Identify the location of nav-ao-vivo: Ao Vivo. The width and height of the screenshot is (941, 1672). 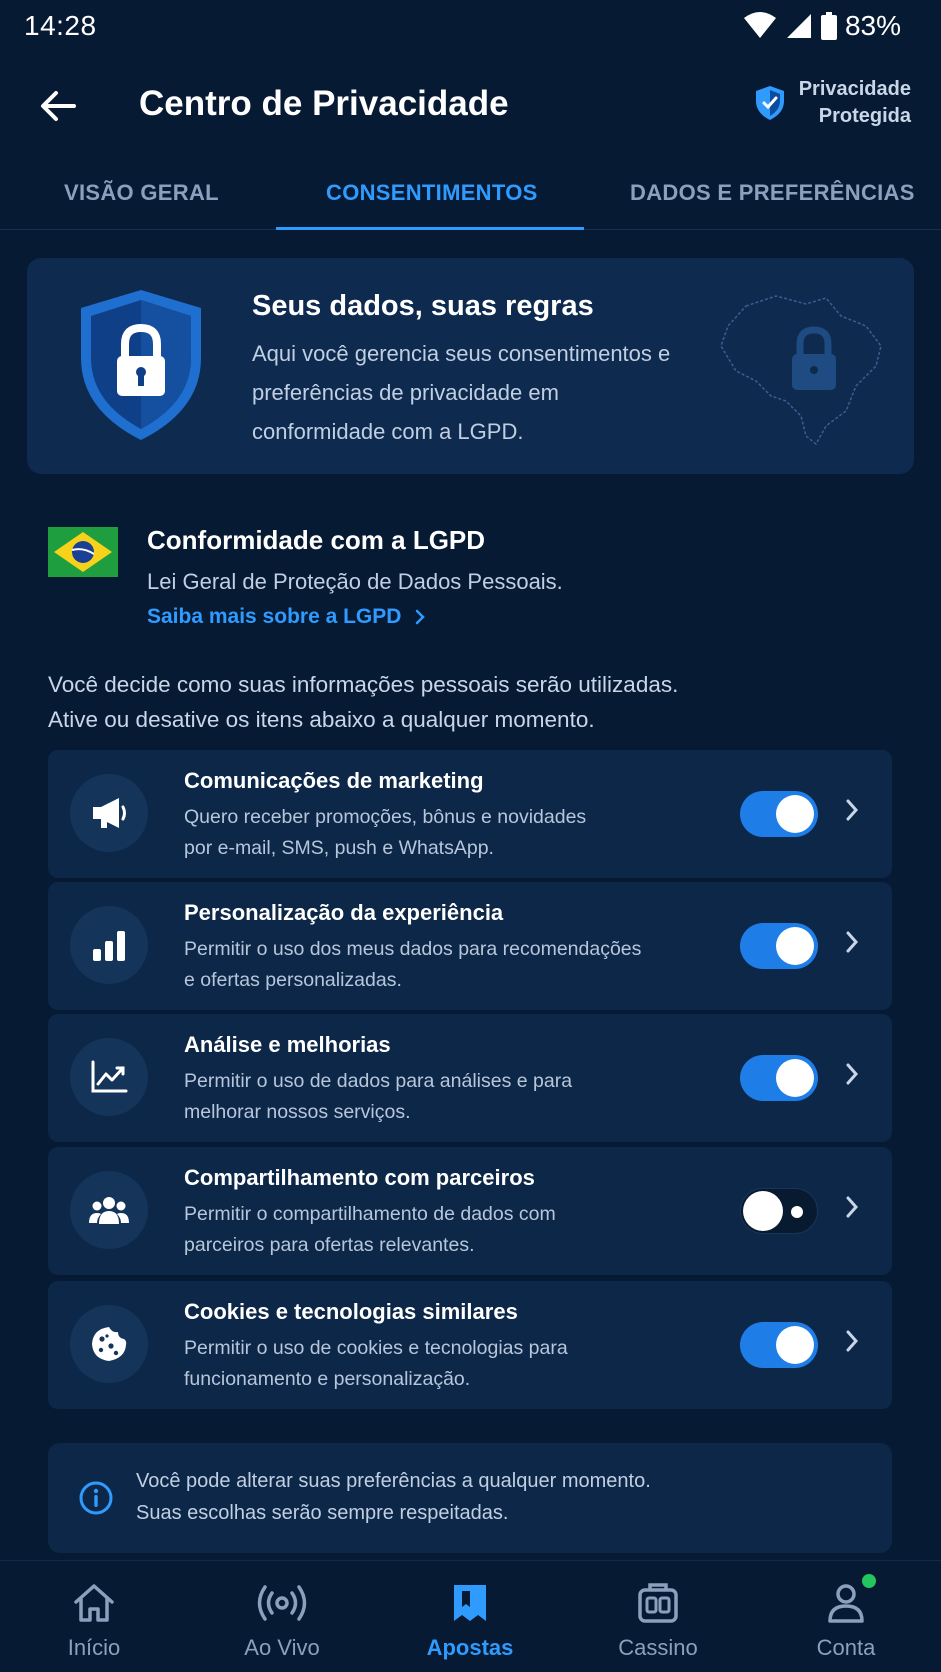
(282, 1616).